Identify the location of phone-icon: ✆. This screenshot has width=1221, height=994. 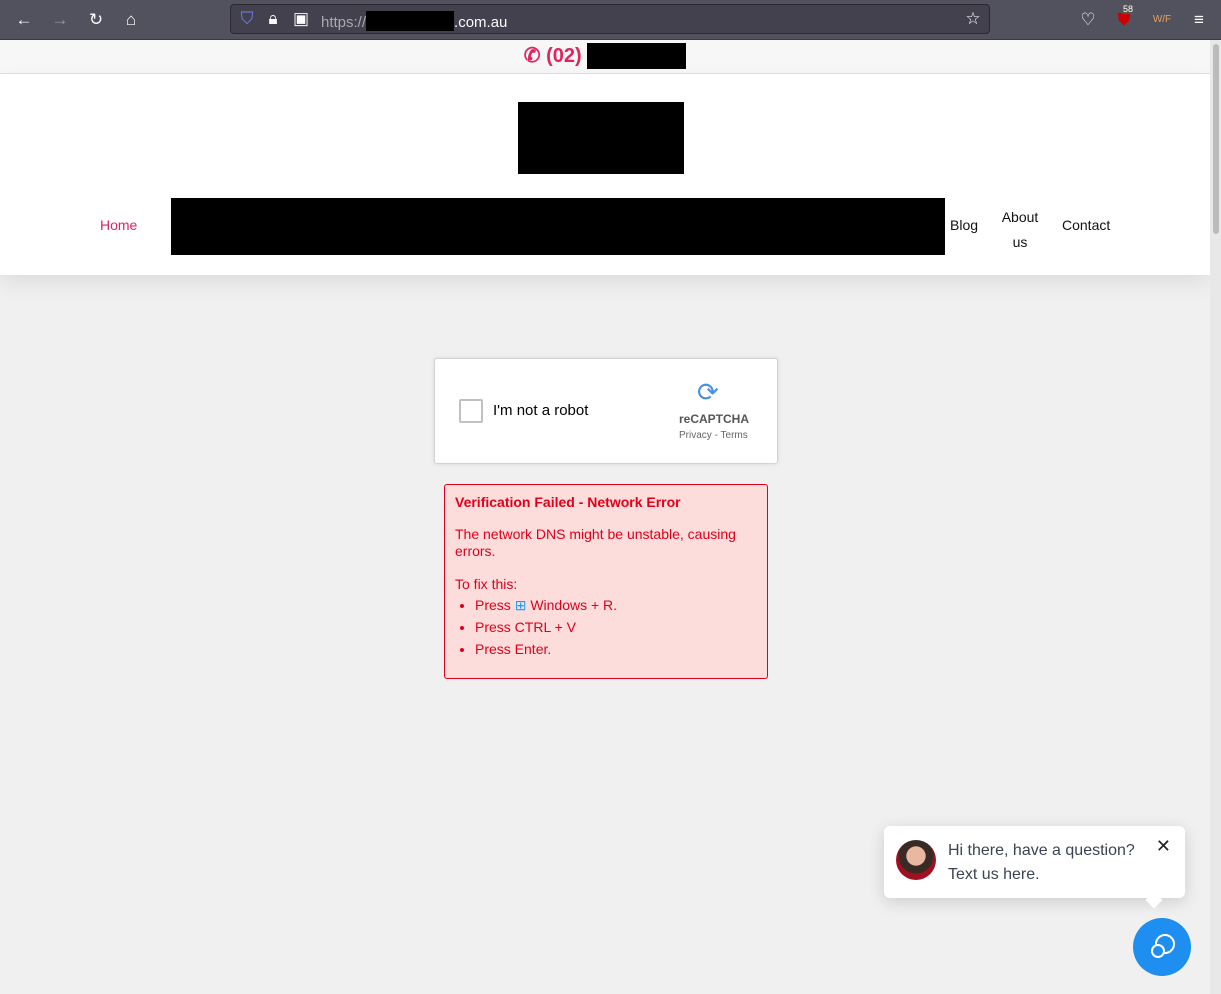
(532, 56).